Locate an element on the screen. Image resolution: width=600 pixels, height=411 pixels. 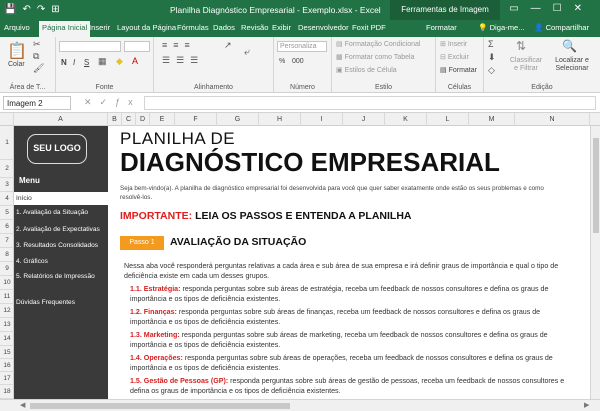
row-header: 4 is located at coordinates (7, 199).